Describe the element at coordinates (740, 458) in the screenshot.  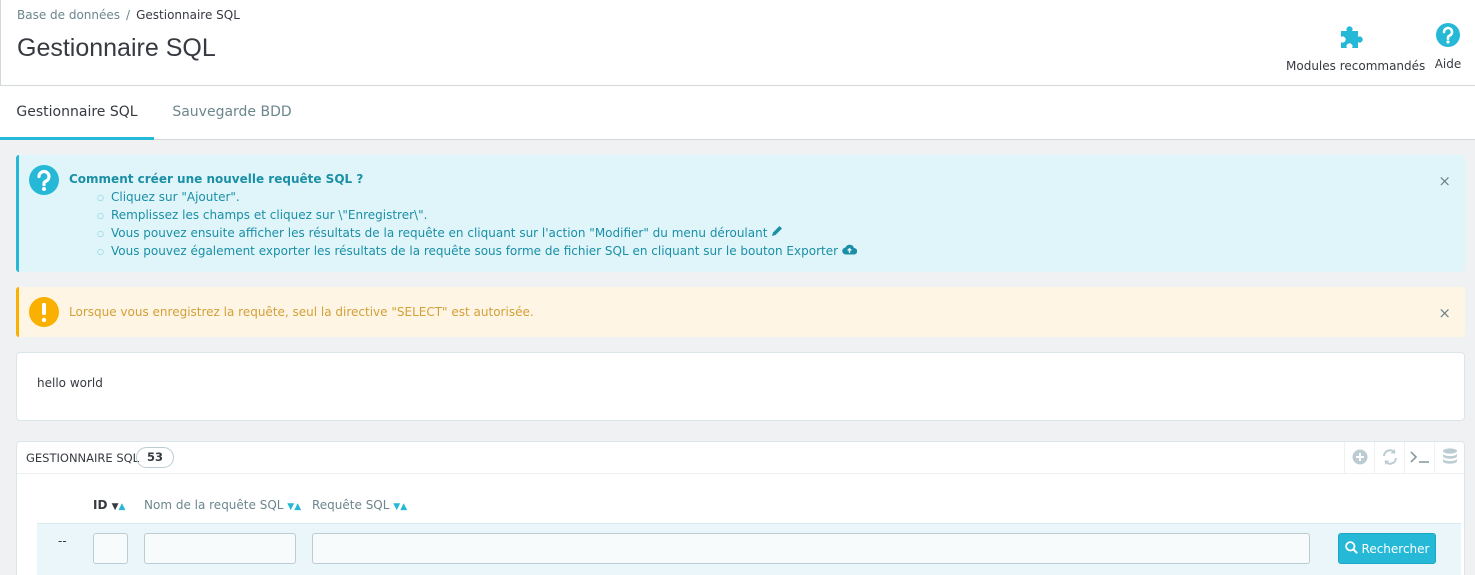
I see `list-header: Gestionnaire SQL 53` at that location.